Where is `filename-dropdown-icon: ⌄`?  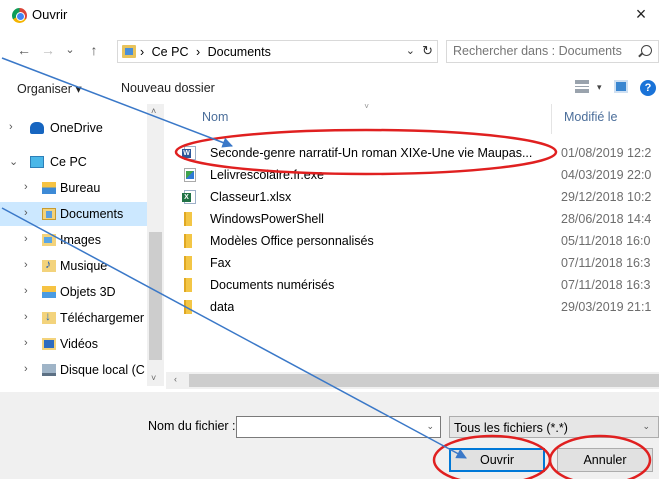
filename-dropdown-icon: ⌄ is located at coordinates (430, 426).